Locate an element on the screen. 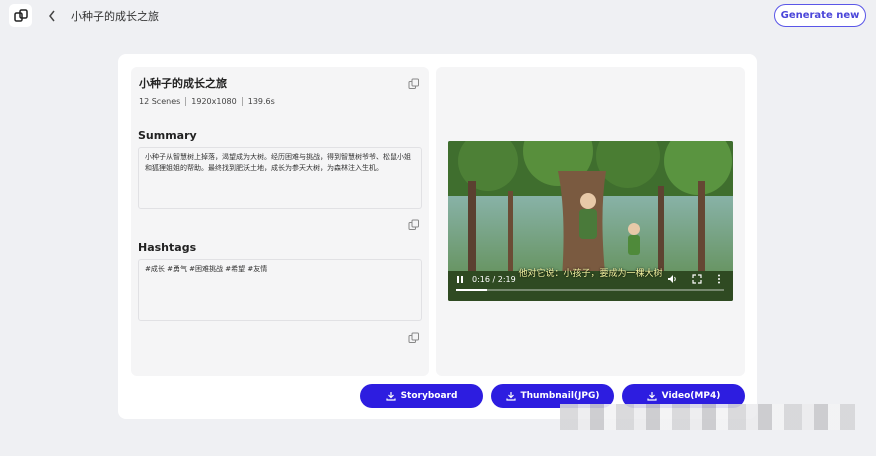 Image resolution: width=876 pixels, height=456 pixels. volume-icon is located at coordinates (672, 279).